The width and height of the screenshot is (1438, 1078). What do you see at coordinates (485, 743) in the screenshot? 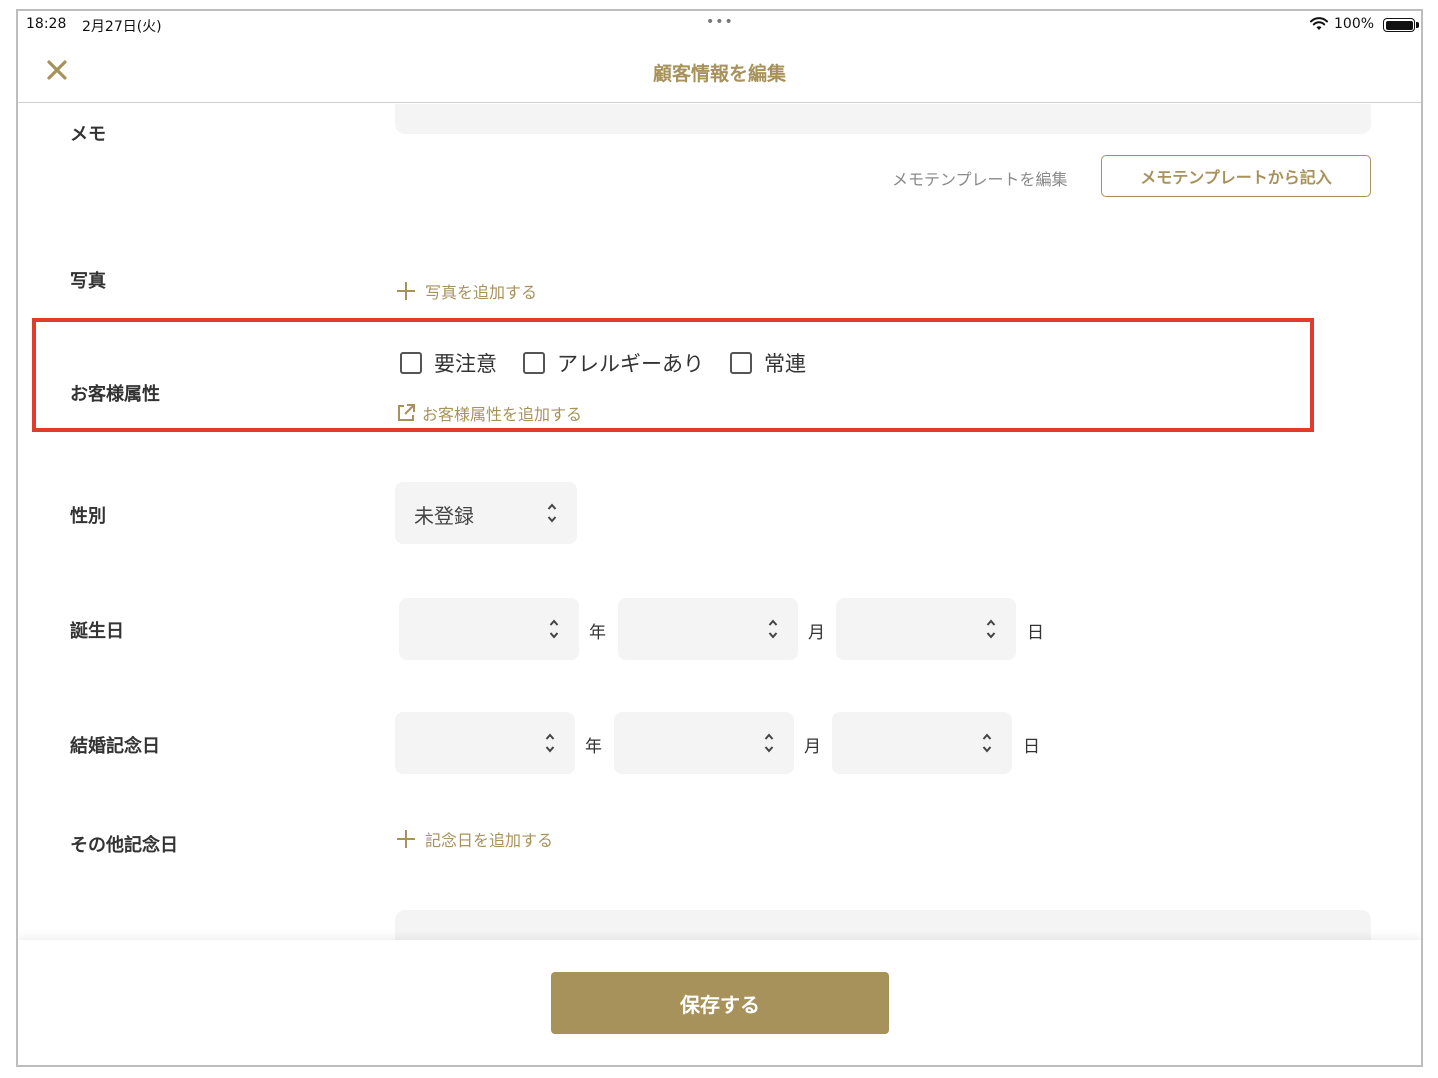
I see `wedding-year-select` at bounding box center [485, 743].